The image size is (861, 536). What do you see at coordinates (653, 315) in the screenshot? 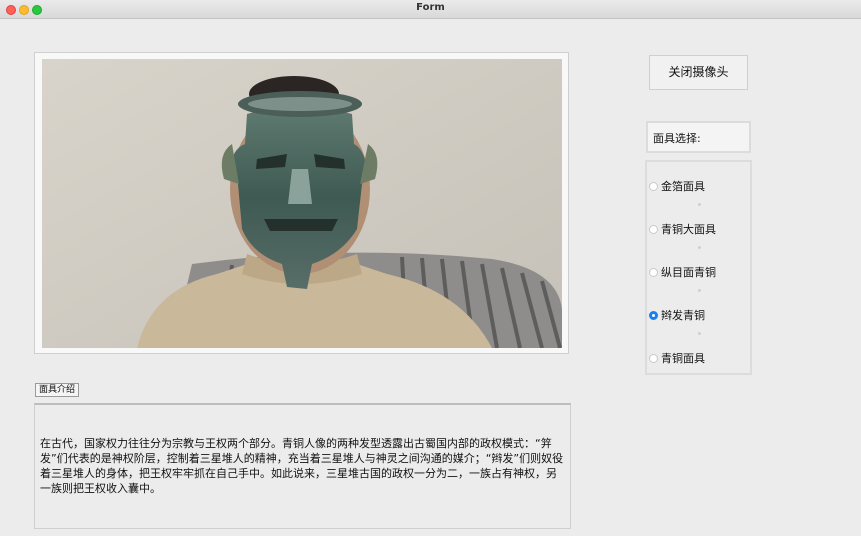
I see `radio-indicator-selected` at bounding box center [653, 315].